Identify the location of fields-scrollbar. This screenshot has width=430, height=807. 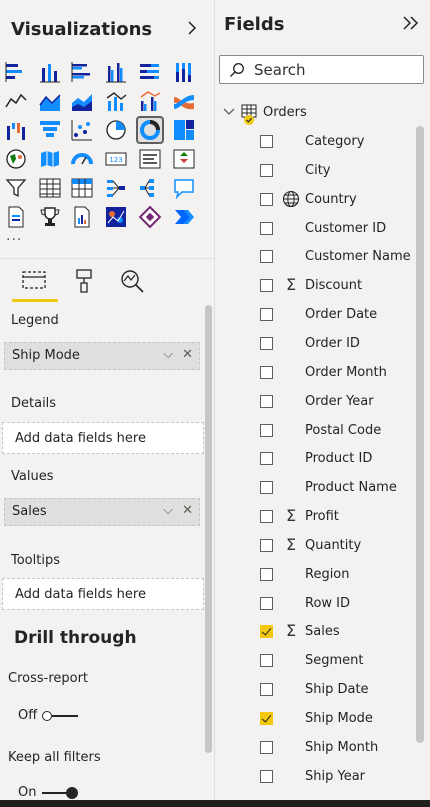
(420, 434).